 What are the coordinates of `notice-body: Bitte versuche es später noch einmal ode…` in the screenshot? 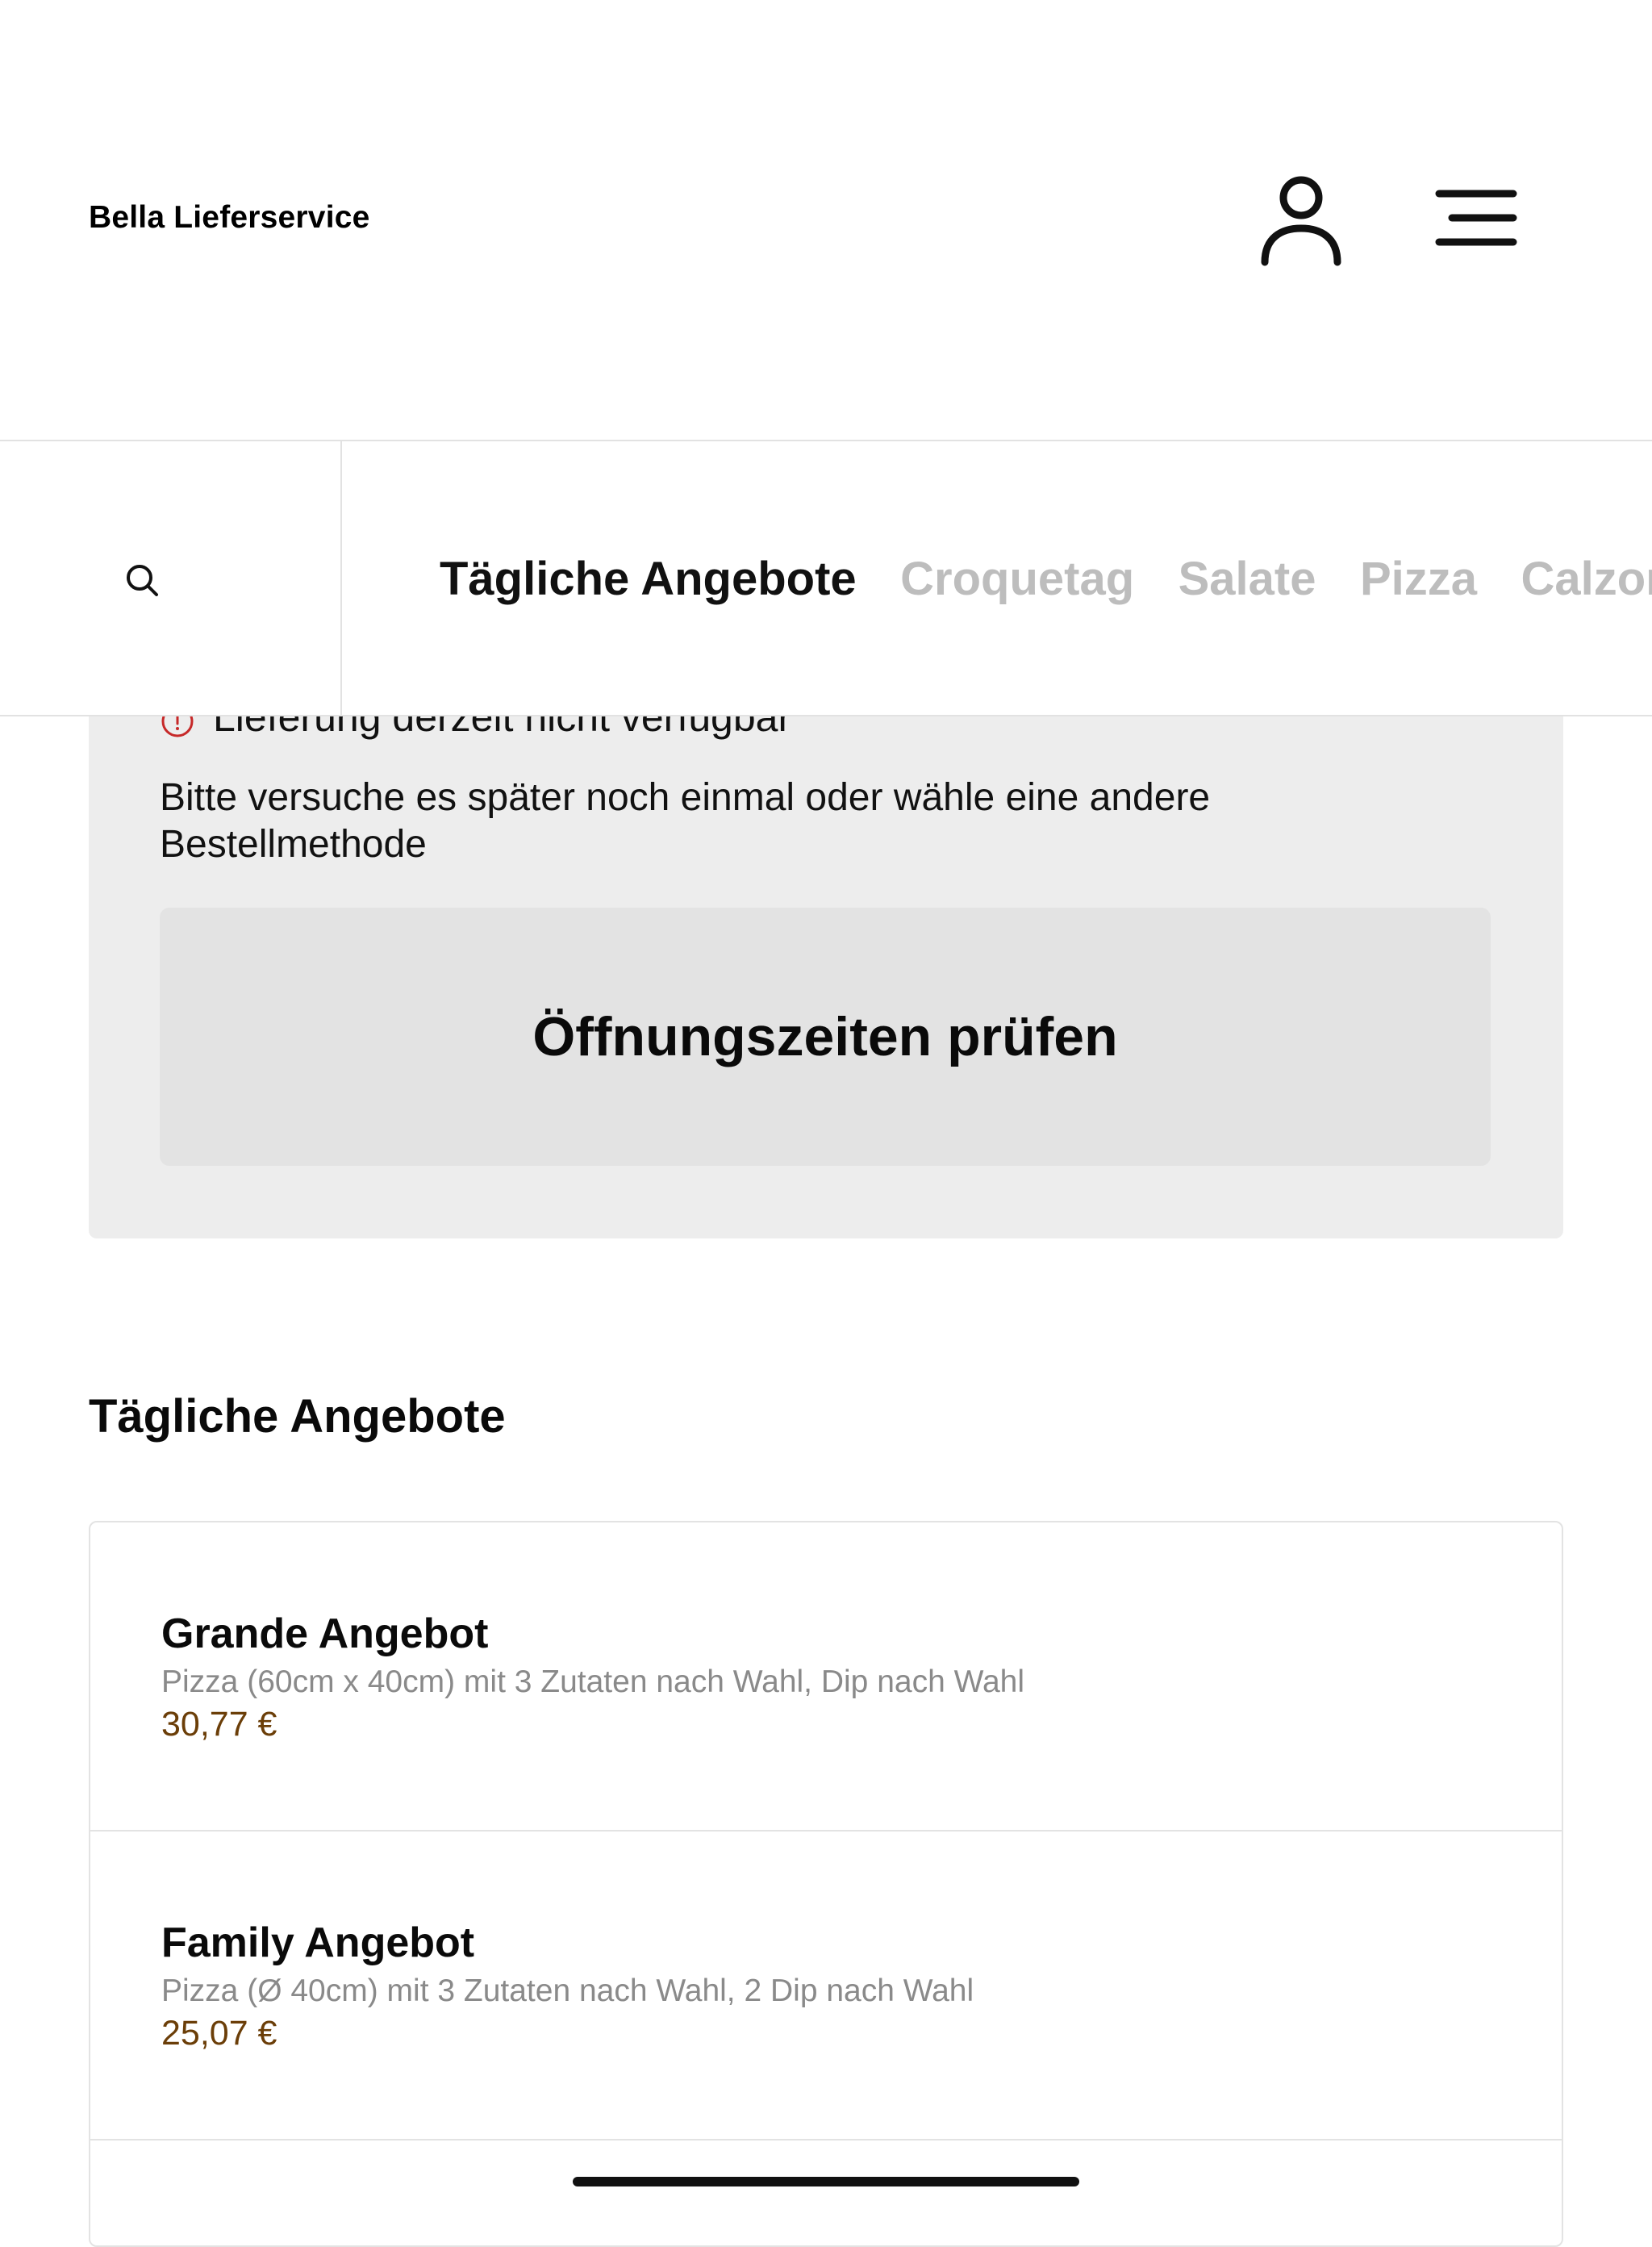 It's located at (685, 821).